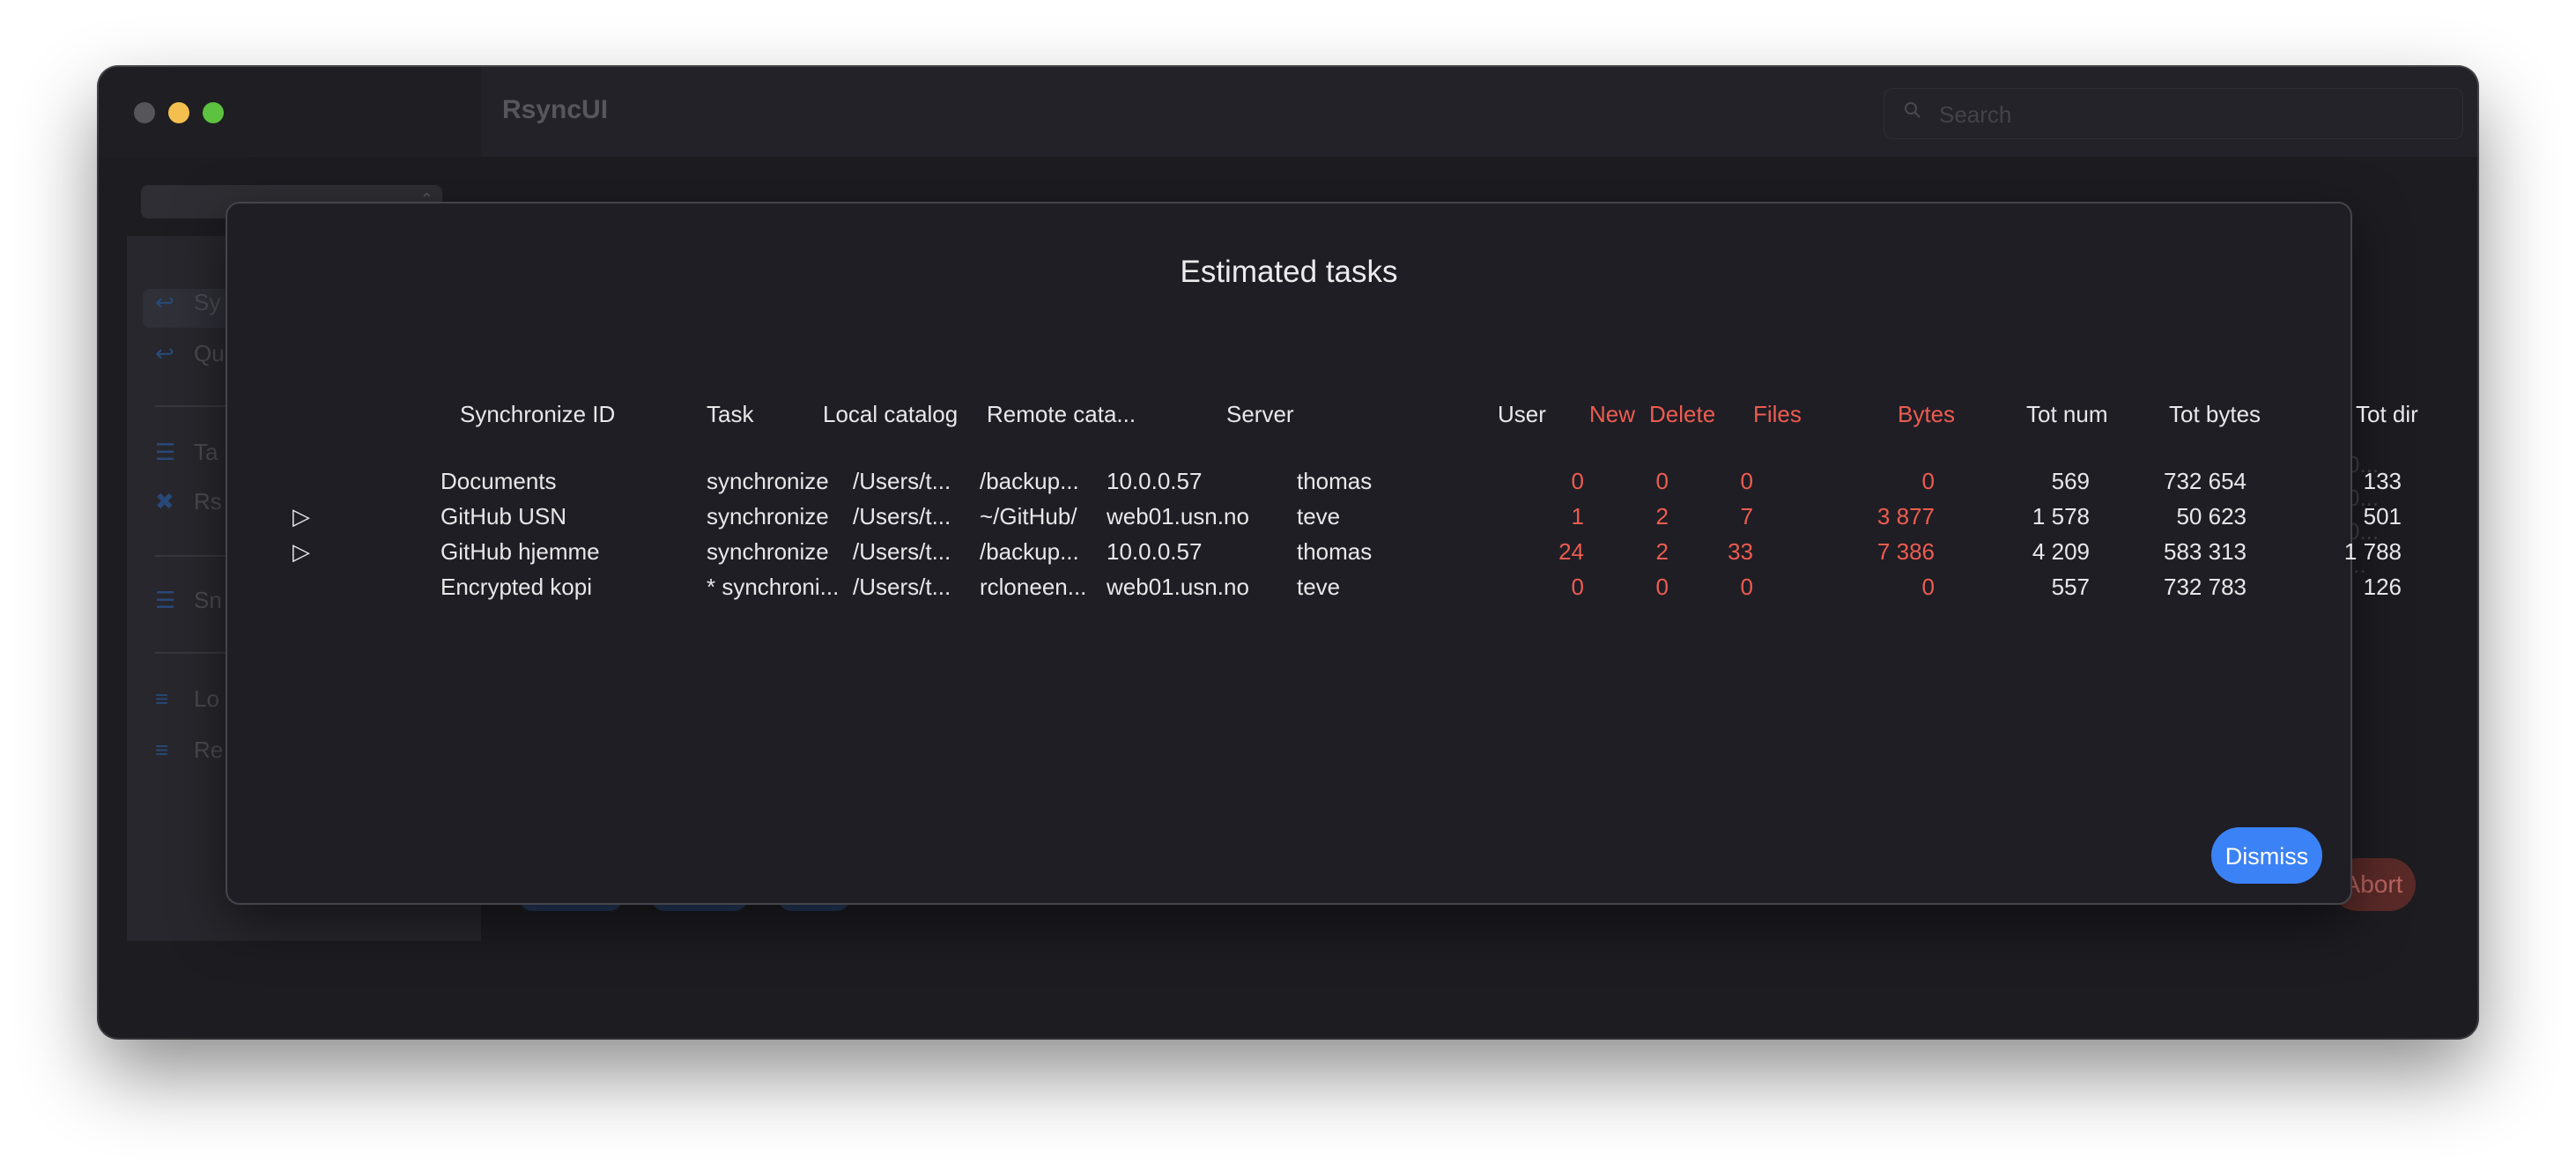 This screenshot has width=2576, height=1170. What do you see at coordinates (206, 698) in the screenshot?
I see `sidebar-item-label: Lo` at bounding box center [206, 698].